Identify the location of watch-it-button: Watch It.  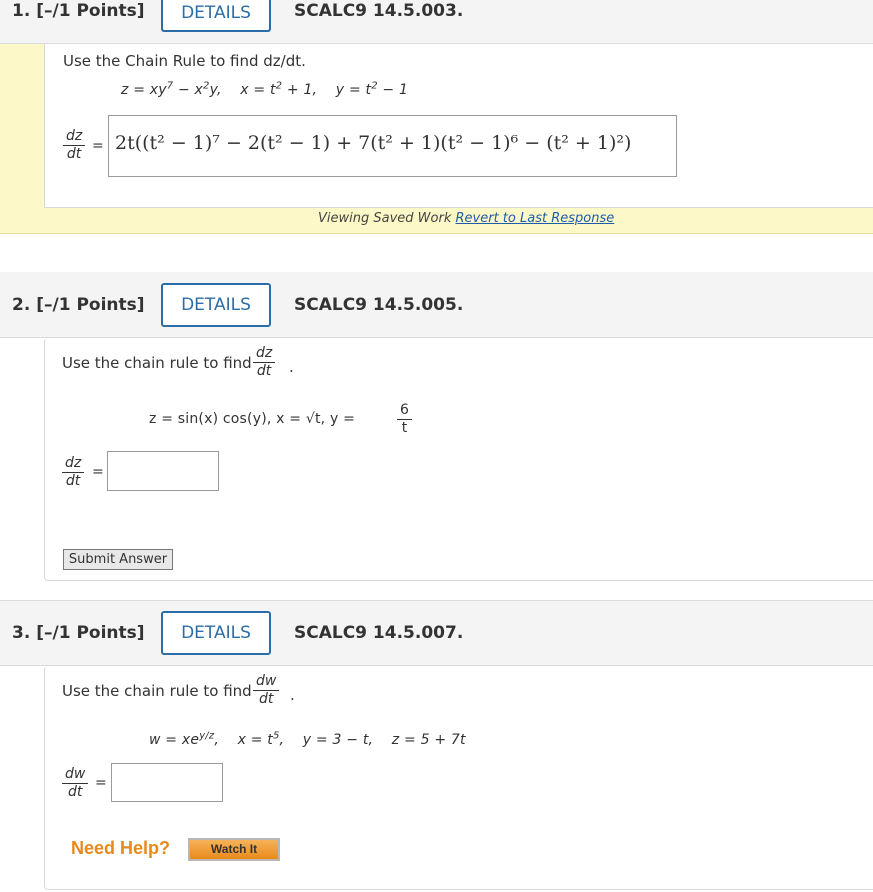
(234, 849).